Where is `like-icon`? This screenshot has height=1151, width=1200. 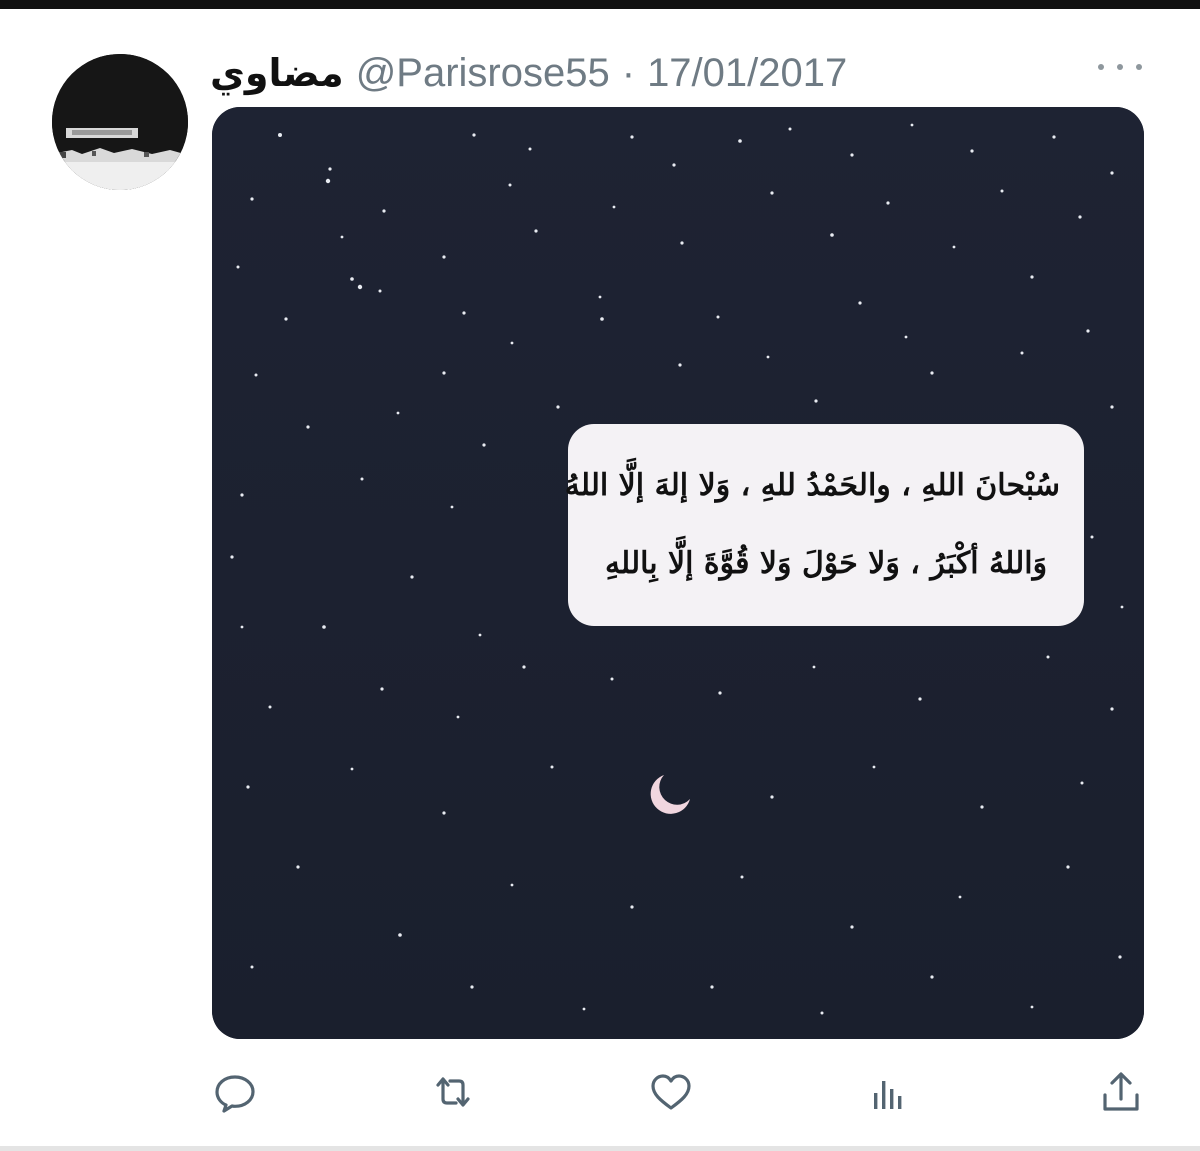 like-icon is located at coordinates (671, 1092).